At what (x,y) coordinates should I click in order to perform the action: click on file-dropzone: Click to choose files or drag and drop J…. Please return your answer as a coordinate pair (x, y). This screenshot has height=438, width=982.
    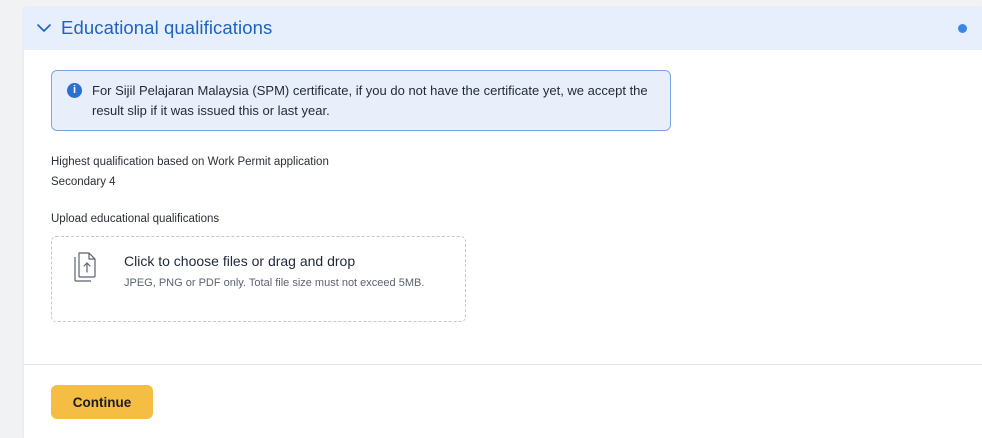
    Looking at the image, I should click on (258, 279).